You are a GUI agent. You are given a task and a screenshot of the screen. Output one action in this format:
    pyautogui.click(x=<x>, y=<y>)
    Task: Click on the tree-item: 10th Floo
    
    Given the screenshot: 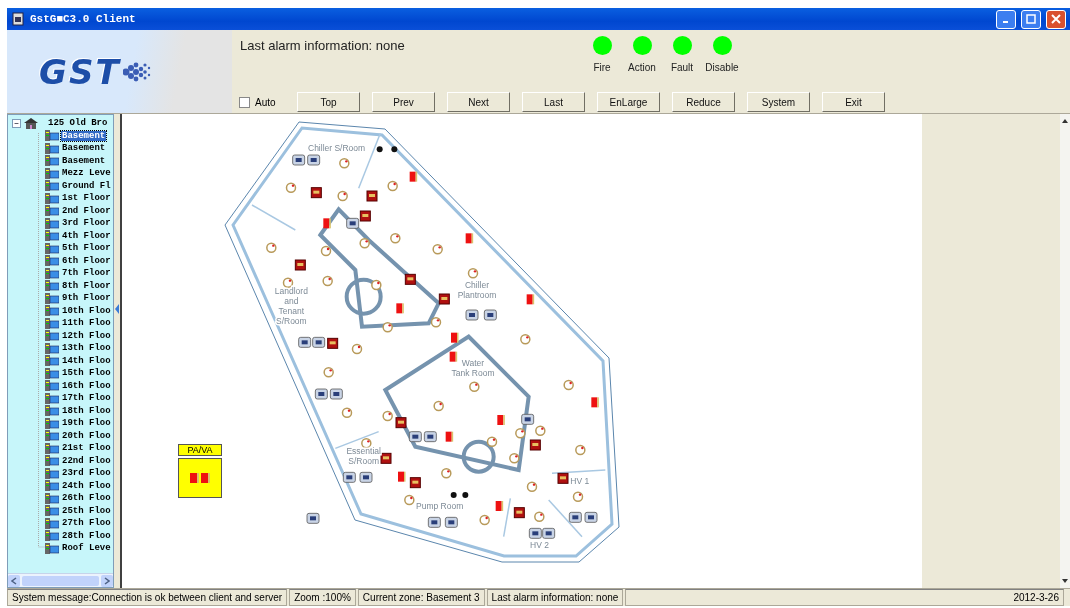 What is the action you would take?
    pyautogui.click(x=86, y=310)
    